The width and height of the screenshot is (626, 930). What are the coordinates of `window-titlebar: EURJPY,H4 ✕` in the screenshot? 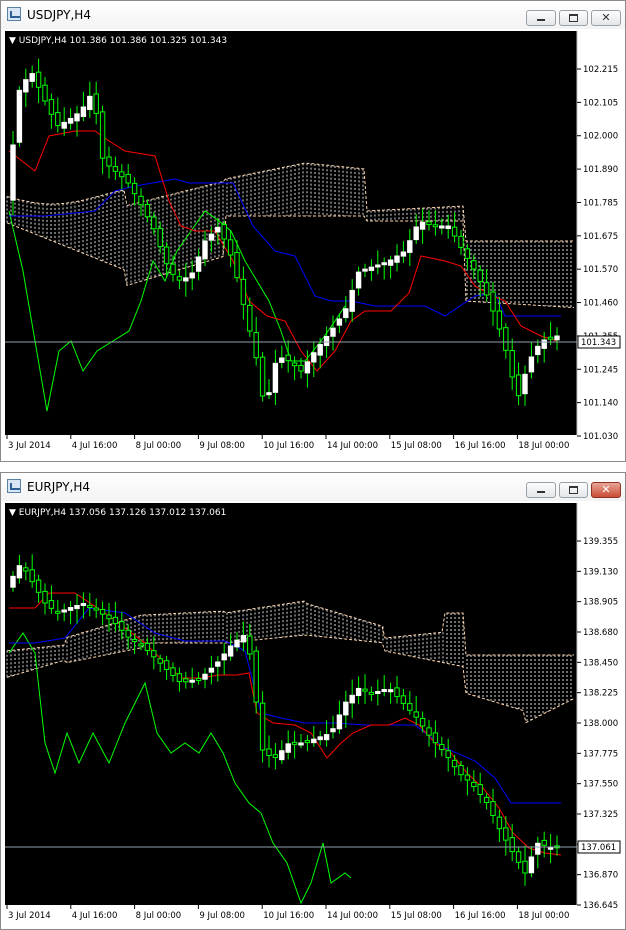 It's located at (313, 487).